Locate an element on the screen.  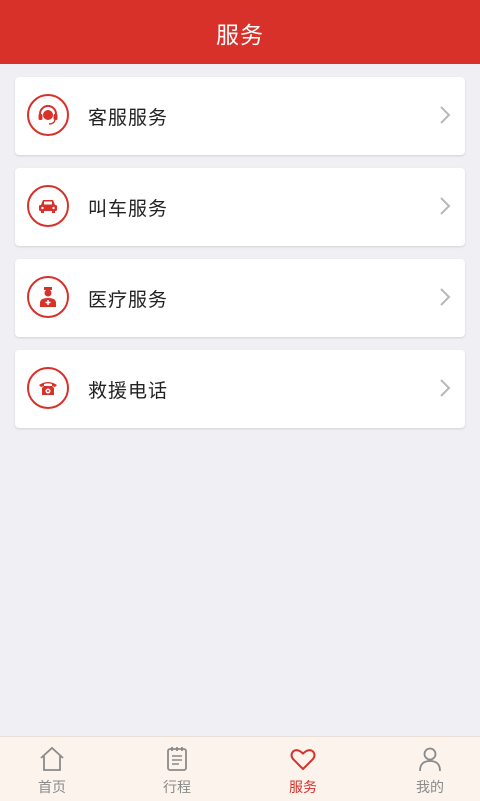
doctor-icon is located at coordinates (48, 297).